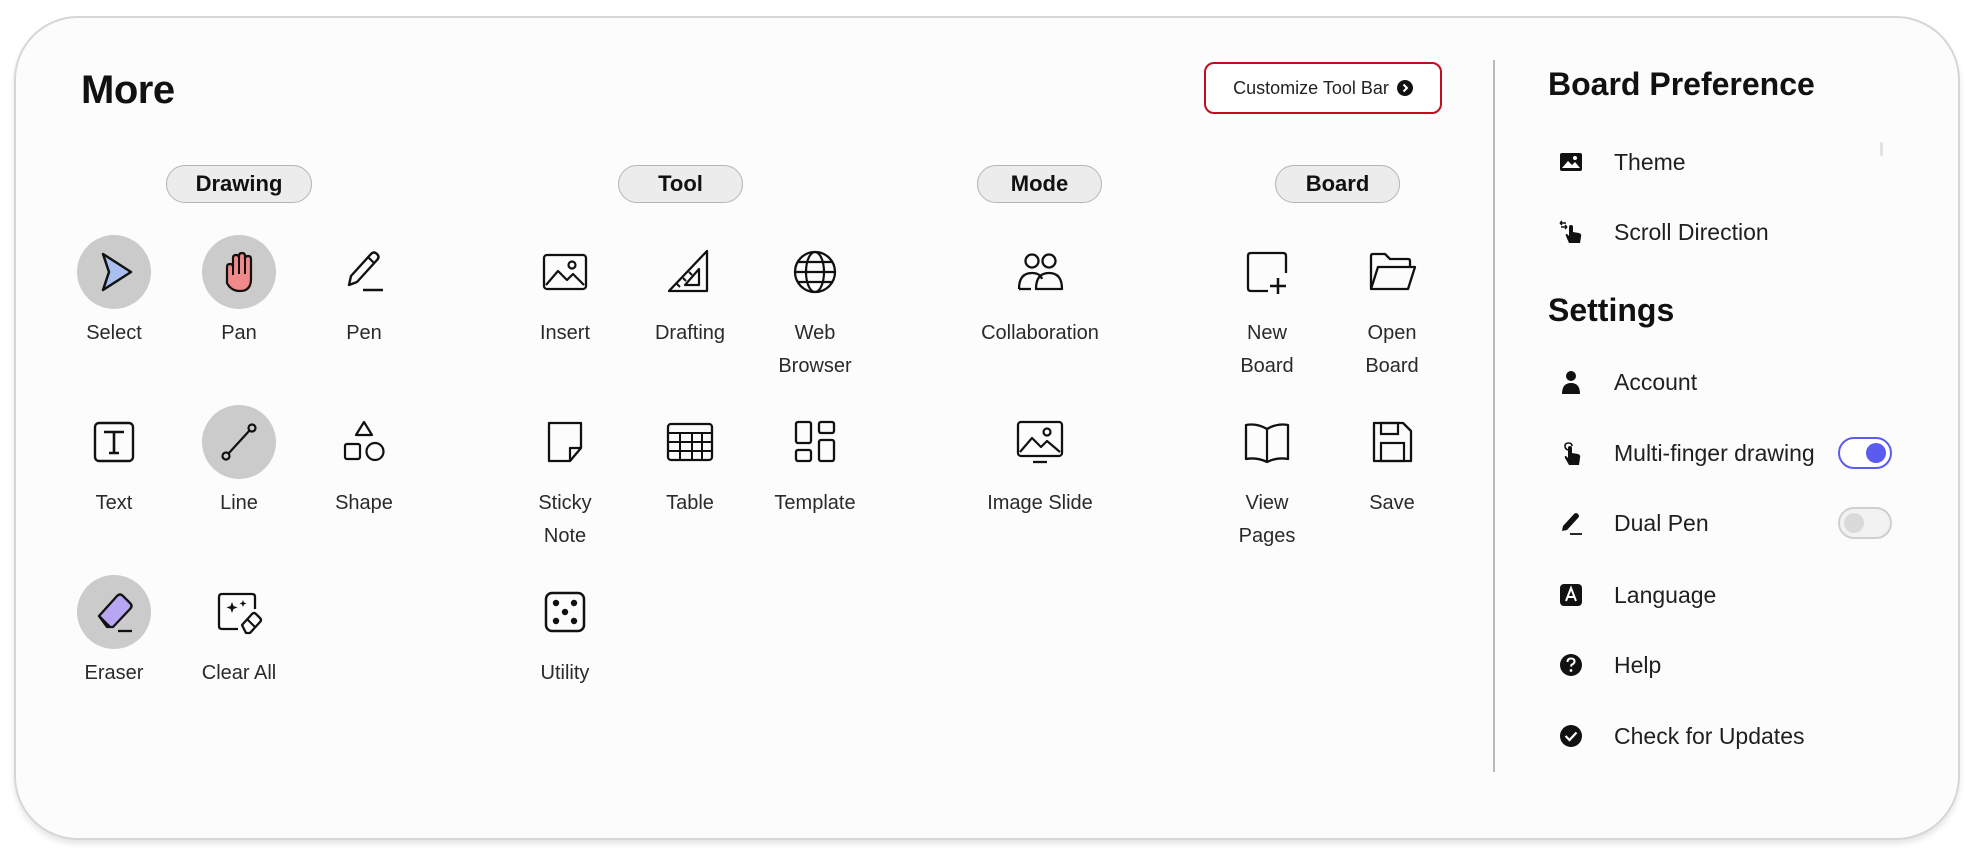 The height and width of the screenshot is (856, 1986). Describe the element at coordinates (680, 184) in the screenshot. I see `group-tool-label: Tool` at that location.